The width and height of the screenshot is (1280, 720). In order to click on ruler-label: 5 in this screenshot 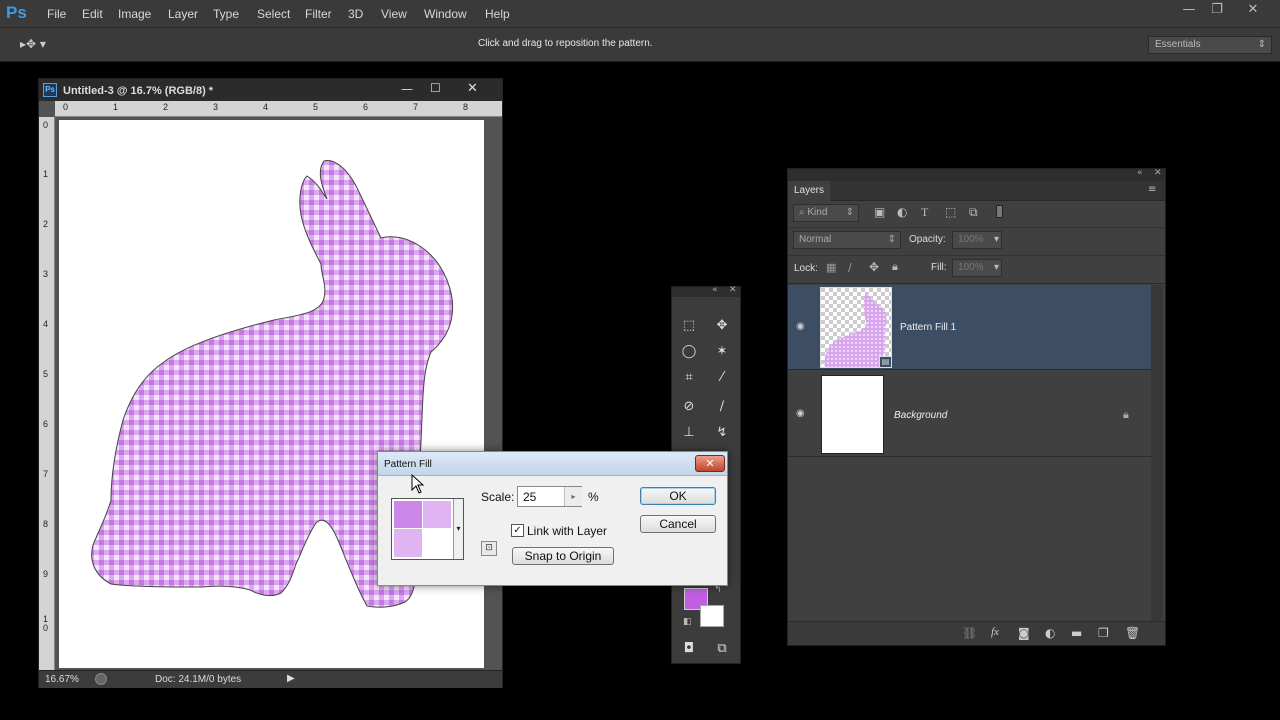, I will do `click(316, 107)`.